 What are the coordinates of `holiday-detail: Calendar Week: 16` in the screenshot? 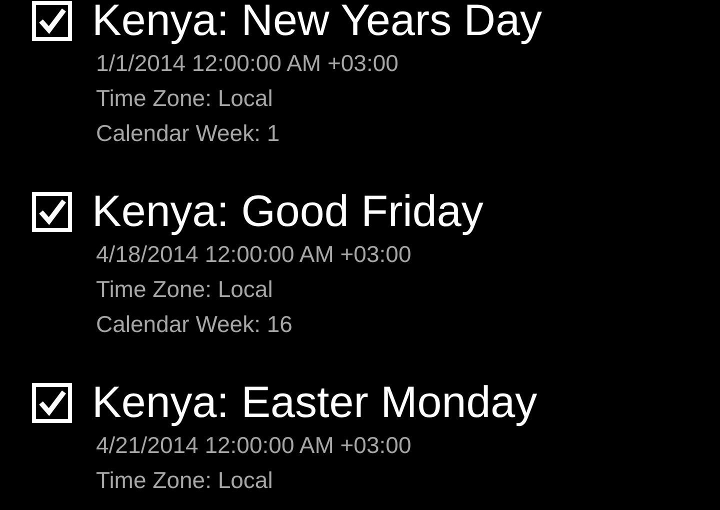 It's located at (194, 324).